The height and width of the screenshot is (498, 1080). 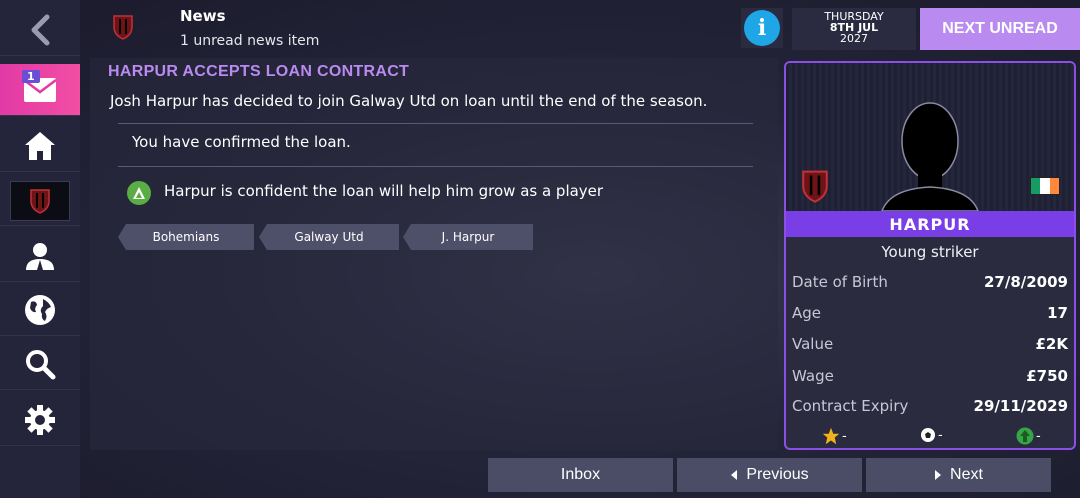 What do you see at coordinates (930, 406) in the screenshot?
I see `player-attr-contract: Contract Expiry 29/11/2029` at bounding box center [930, 406].